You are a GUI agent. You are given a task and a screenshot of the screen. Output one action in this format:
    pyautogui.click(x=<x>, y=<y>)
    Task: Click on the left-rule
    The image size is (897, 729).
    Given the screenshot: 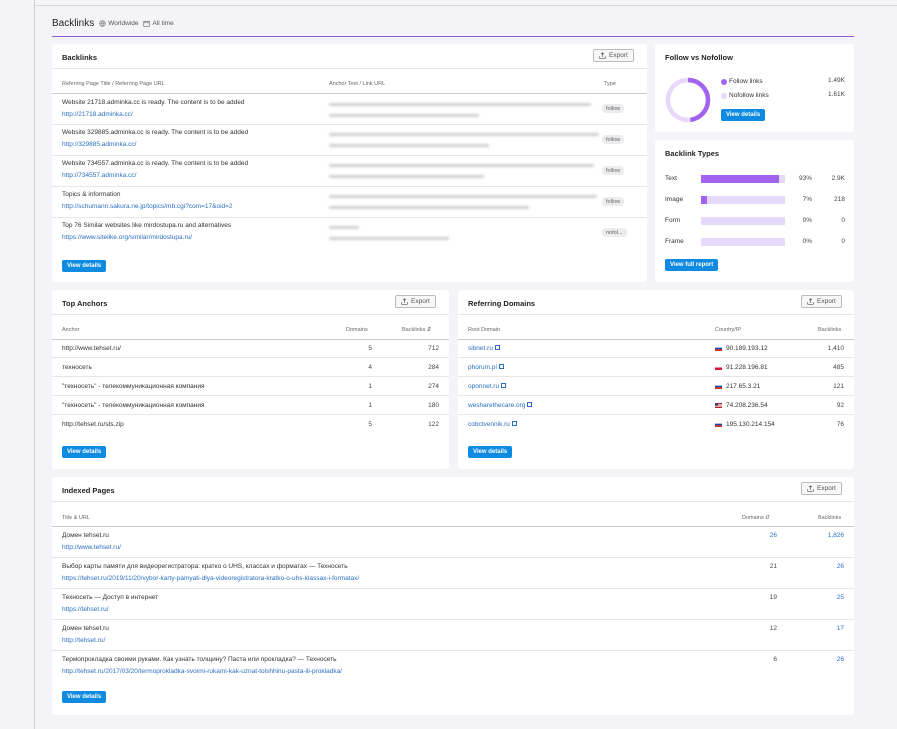 What is the action you would take?
    pyautogui.click(x=34, y=364)
    